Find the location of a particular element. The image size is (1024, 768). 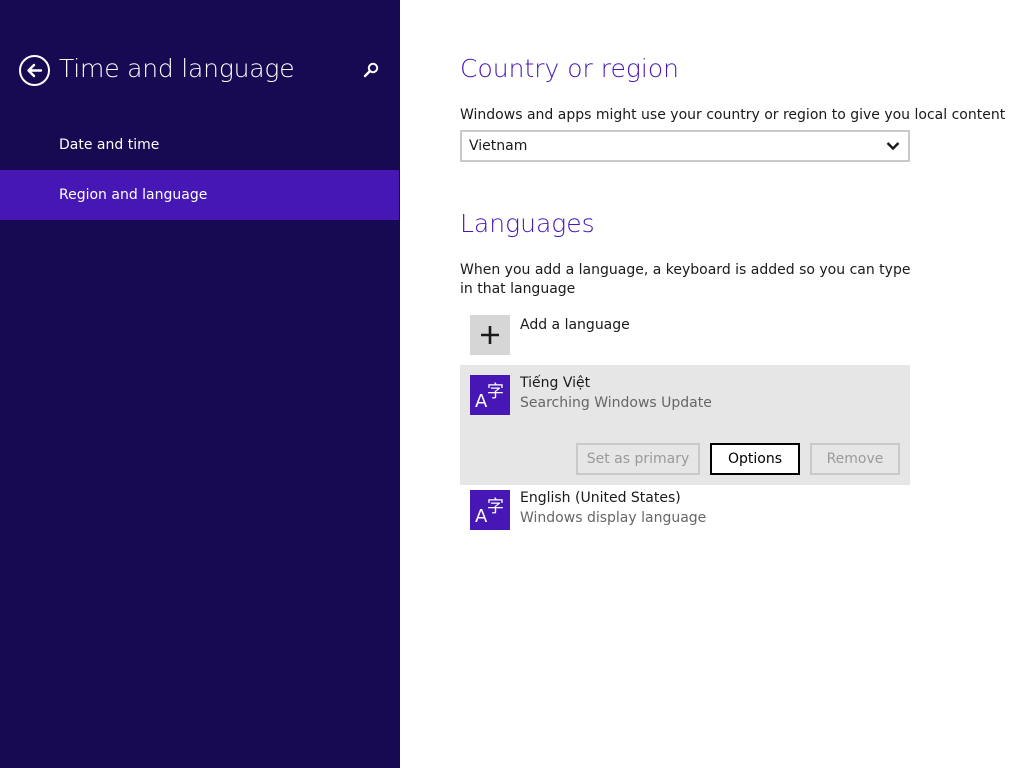

country-dropdown-value: Vietnam is located at coordinates (498, 146).